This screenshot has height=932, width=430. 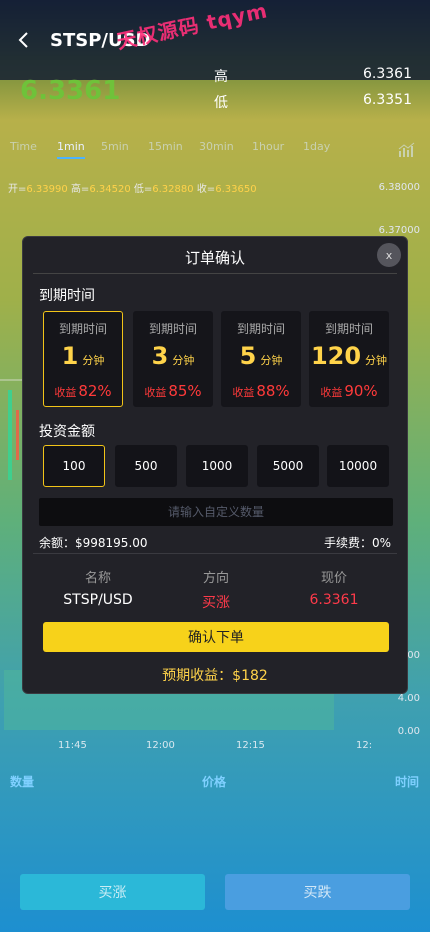 I want to click on tab-time: Time, so click(x=23, y=146).